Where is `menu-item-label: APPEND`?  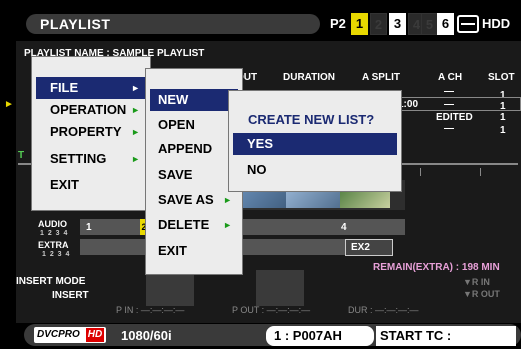
menu-item-label: APPEND is located at coordinates (185, 148).